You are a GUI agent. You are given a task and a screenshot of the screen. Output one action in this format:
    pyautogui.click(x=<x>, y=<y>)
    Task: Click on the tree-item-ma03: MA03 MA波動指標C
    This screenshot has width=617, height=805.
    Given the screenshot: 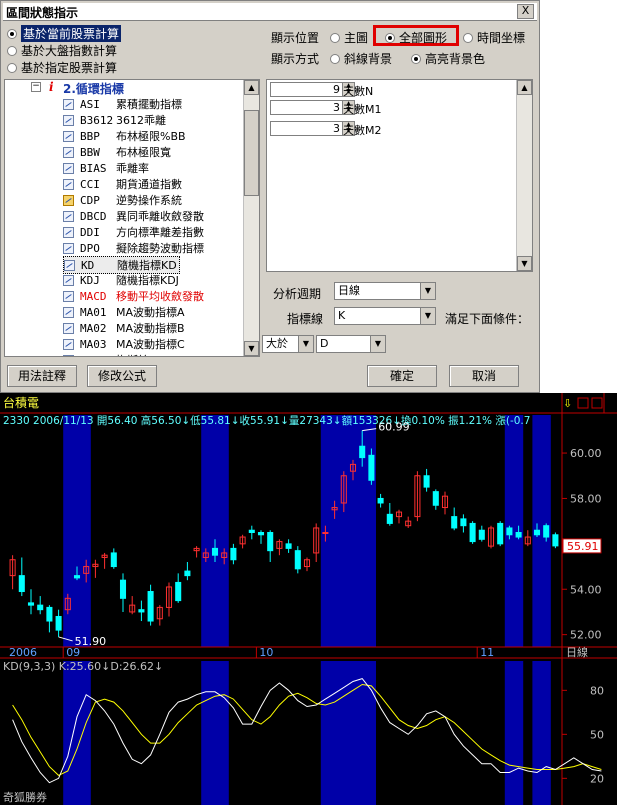 What is the action you would take?
    pyautogui.click(x=124, y=344)
    